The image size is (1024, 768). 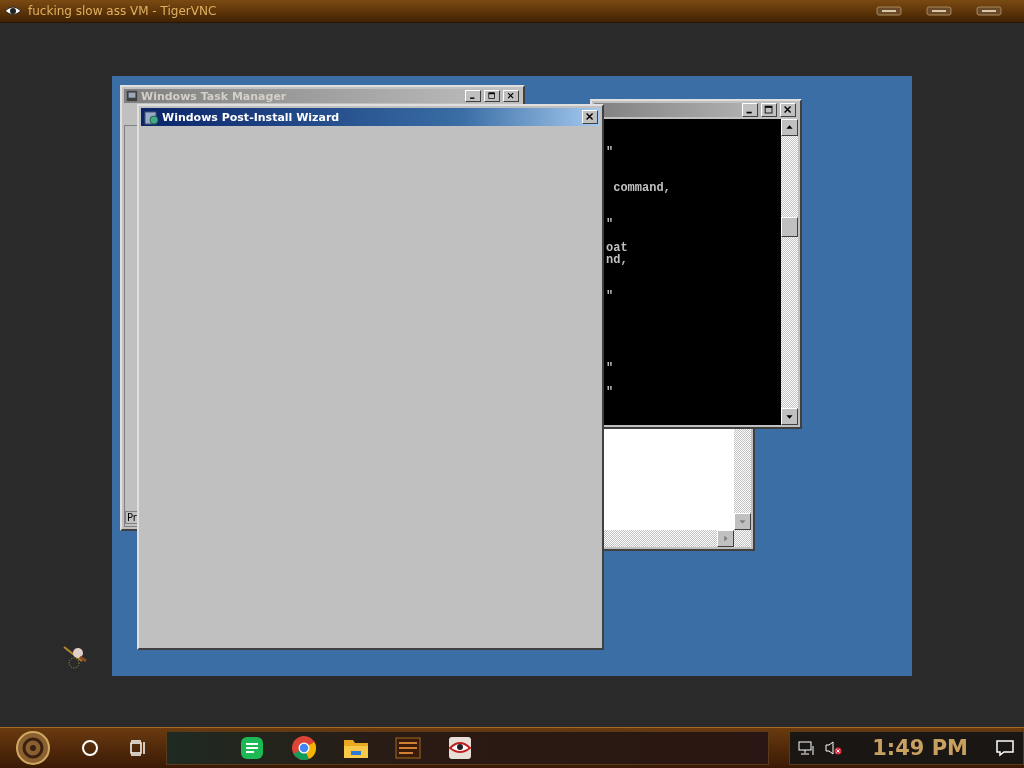 What do you see at coordinates (251, 117) in the screenshot?
I see `window-title: Windows Post-Install Wizard` at bounding box center [251, 117].